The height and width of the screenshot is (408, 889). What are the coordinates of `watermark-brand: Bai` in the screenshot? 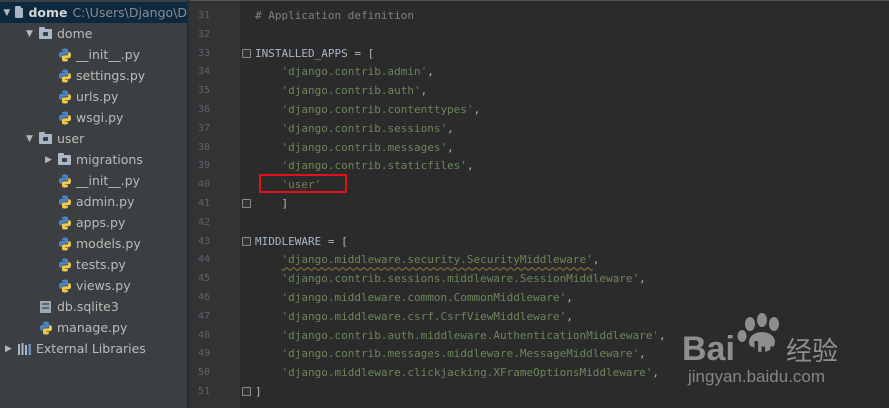 It's located at (708, 349).